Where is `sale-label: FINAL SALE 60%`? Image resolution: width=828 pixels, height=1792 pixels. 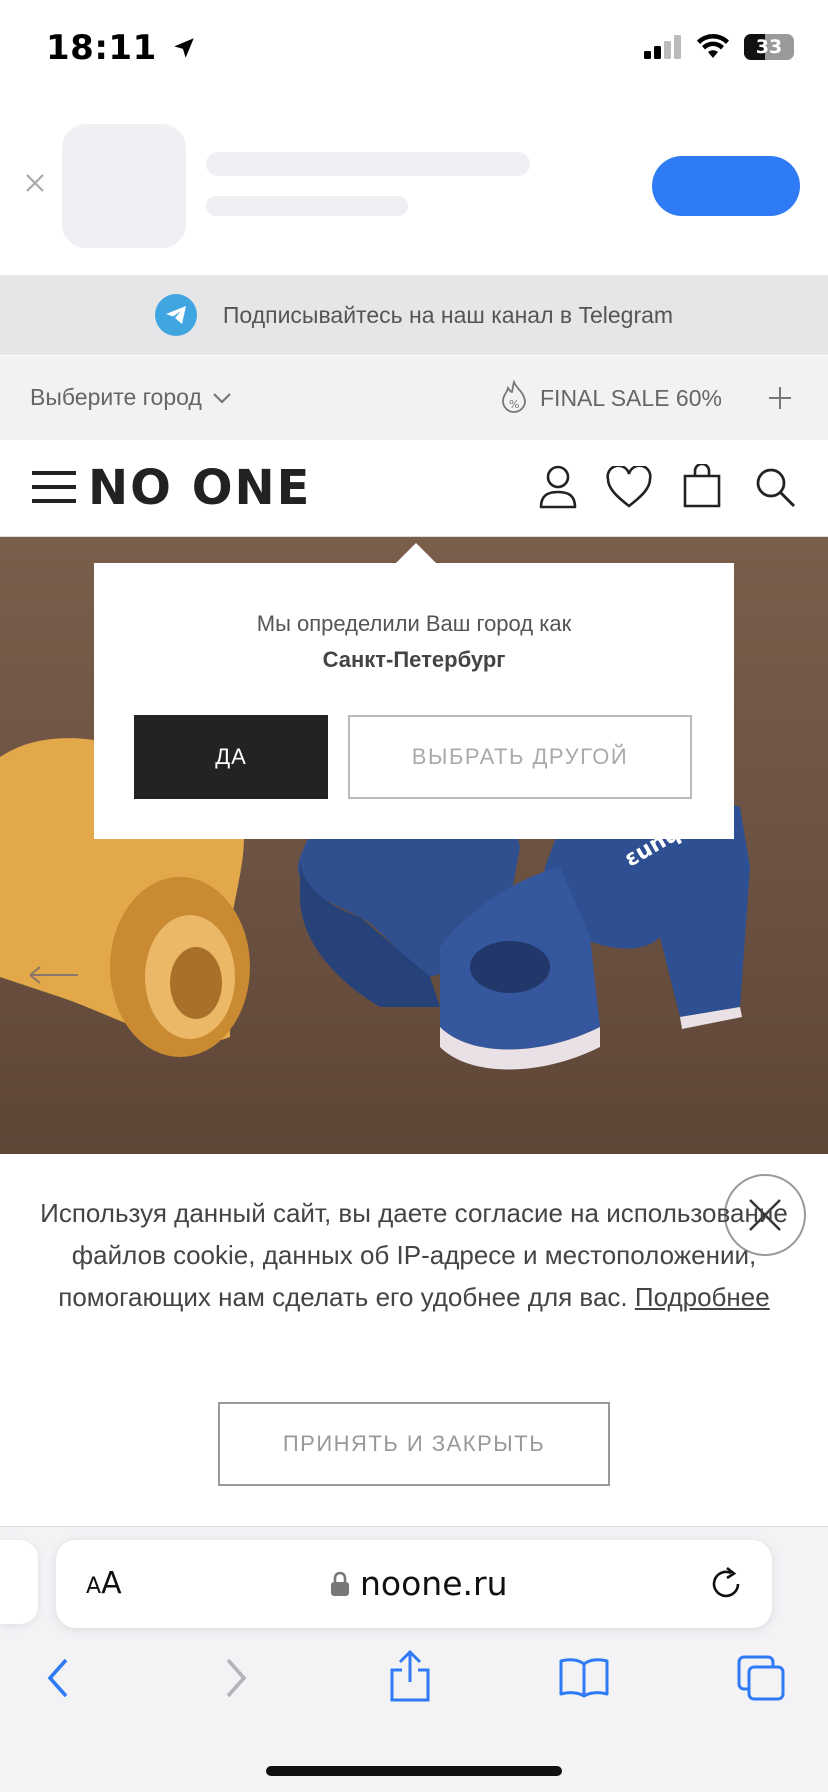
sale-label: FINAL SALE 60% is located at coordinates (631, 397).